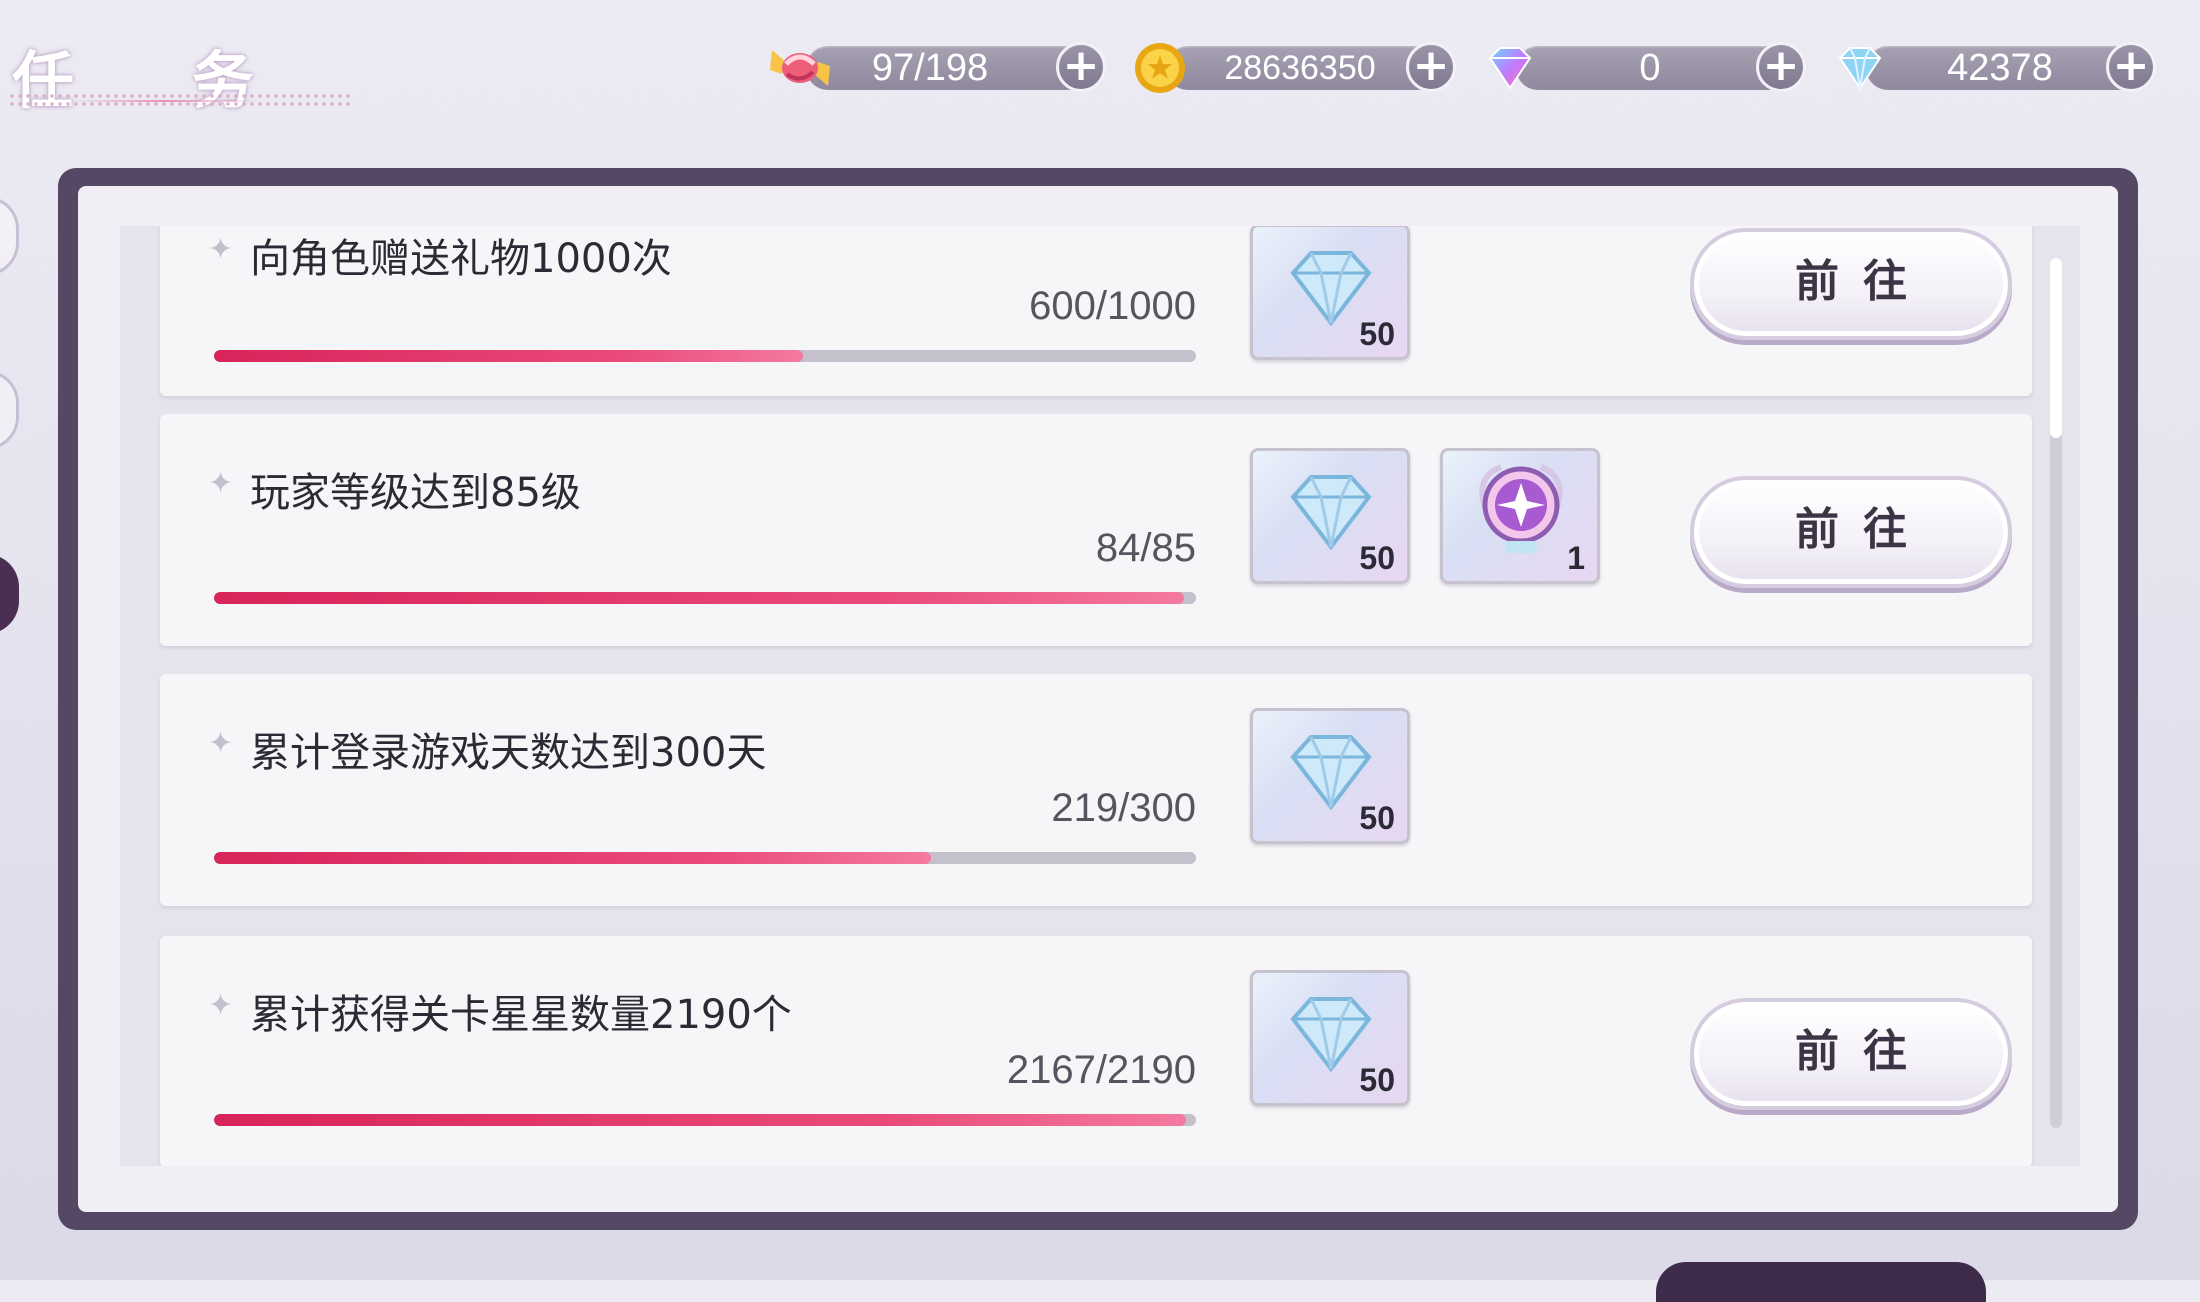  I want to click on currency-diamond: 42378 +, so click(1993, 67).